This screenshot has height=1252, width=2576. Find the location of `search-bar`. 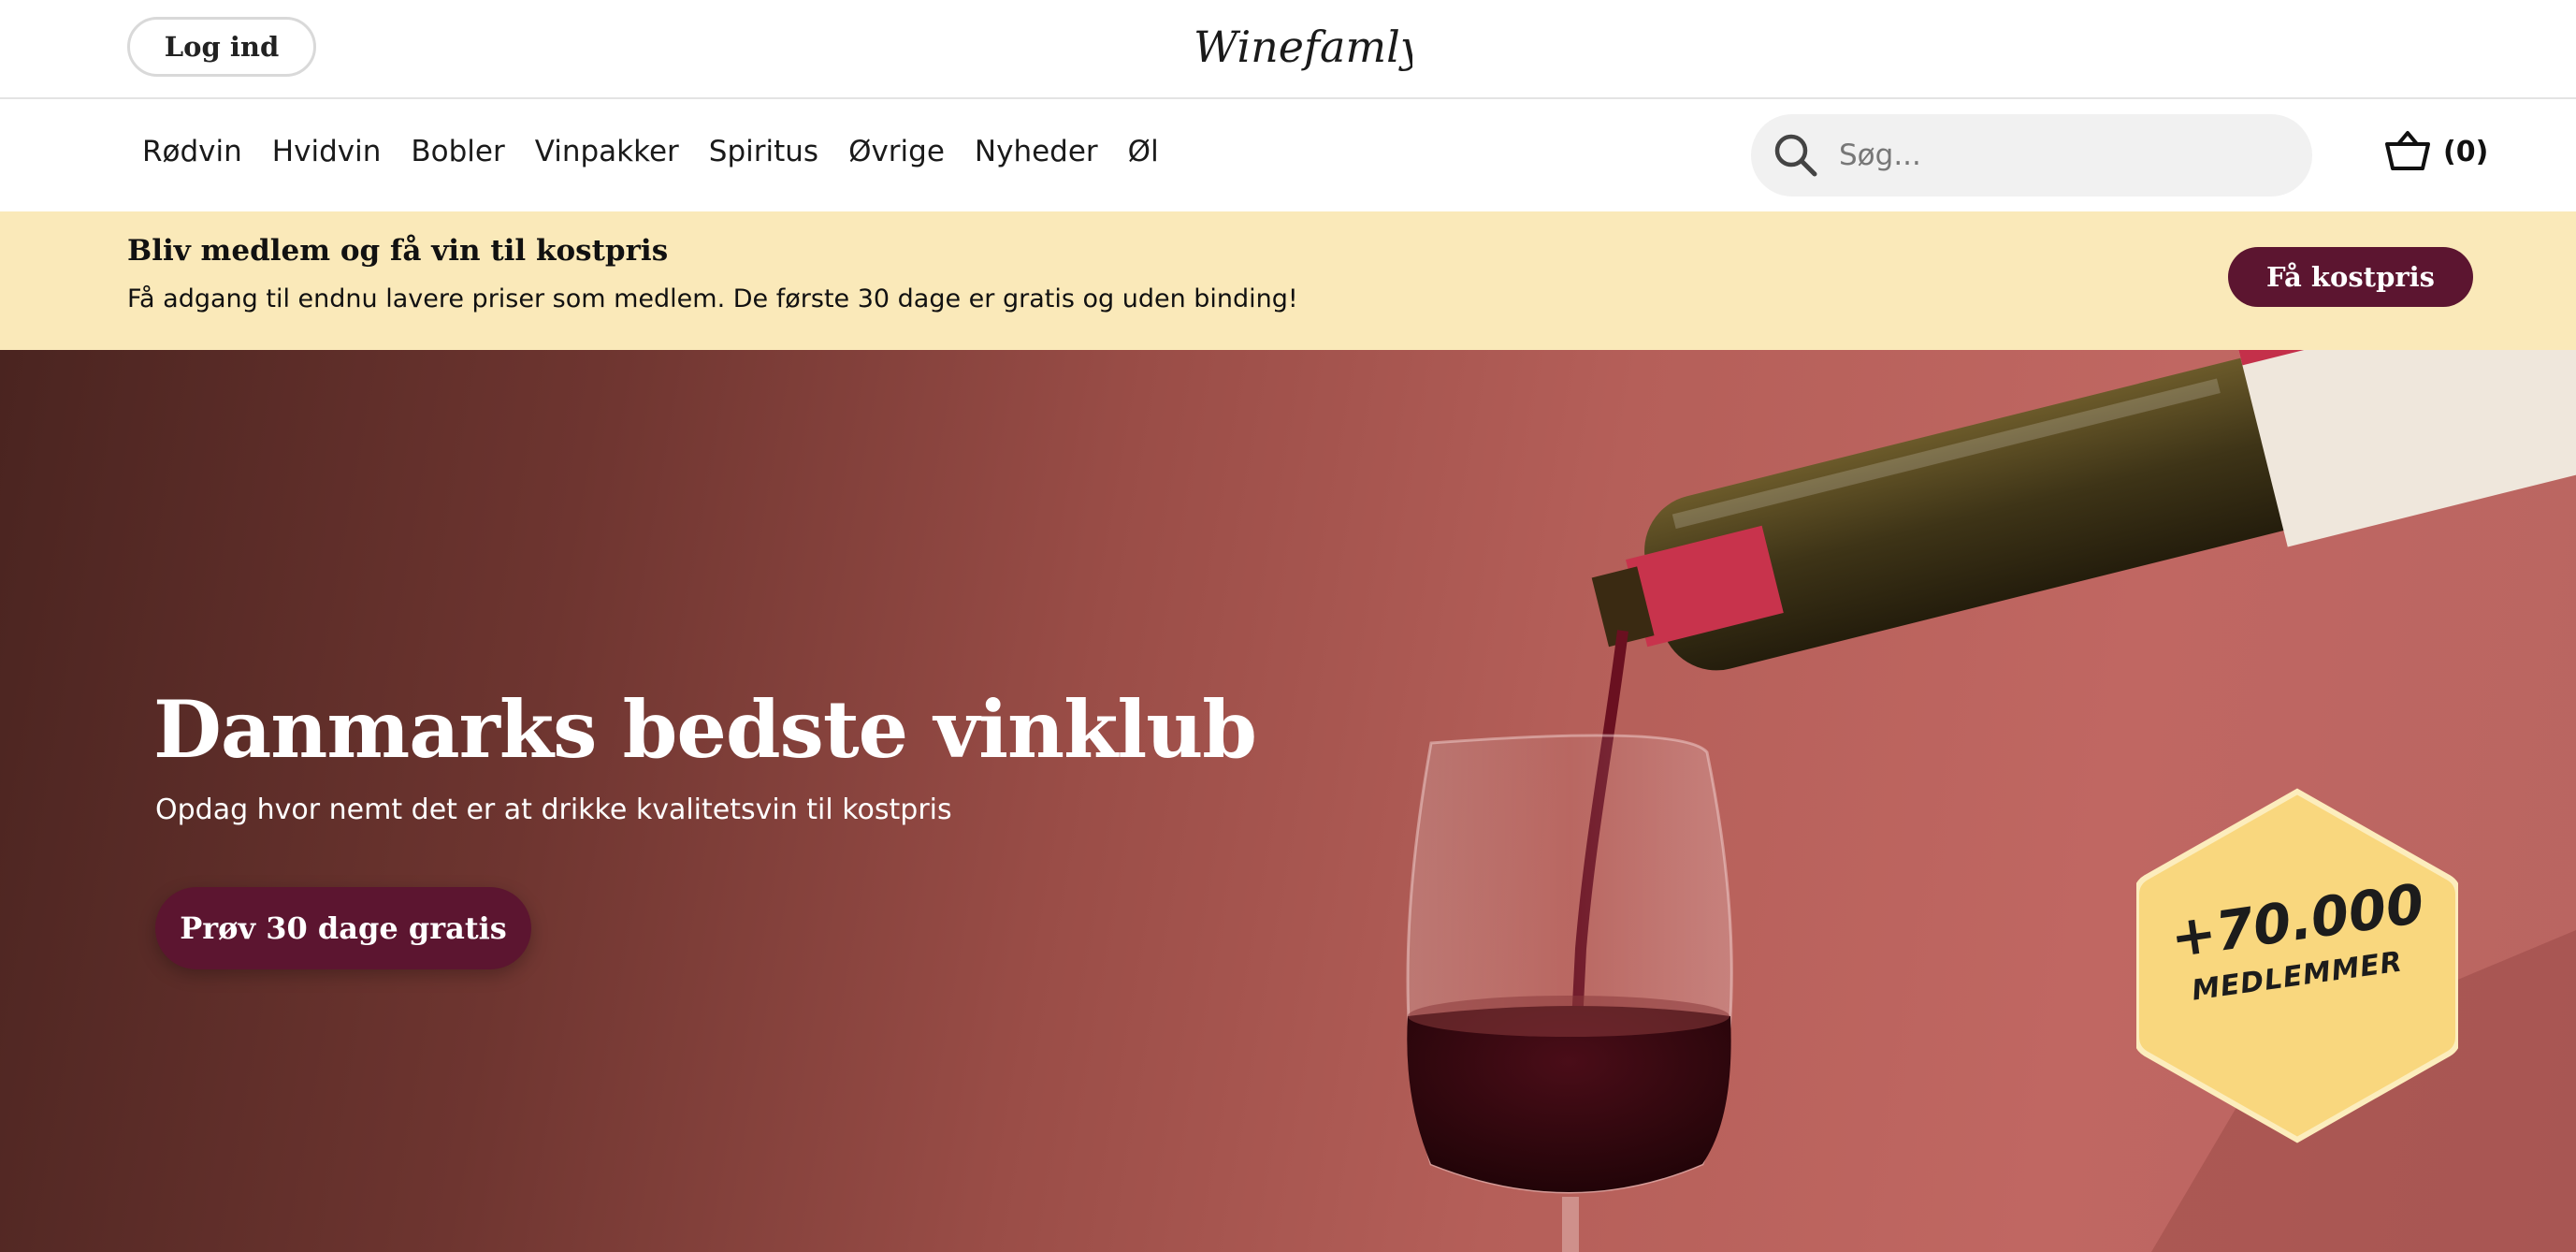

search-bar is located at coordinates (2031, 155).